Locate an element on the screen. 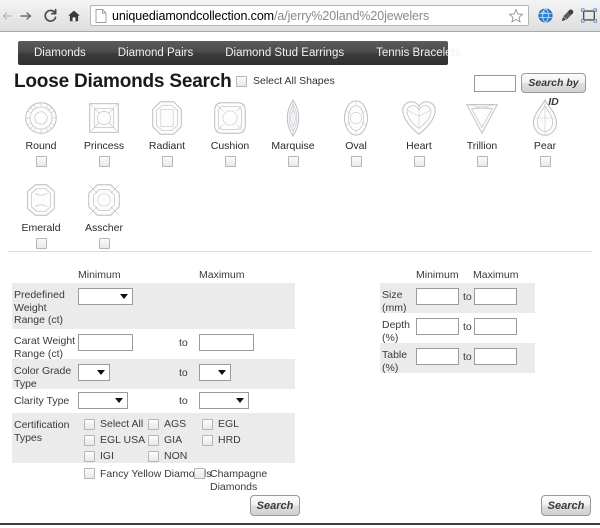 The image size is (600, 528). diamond-asscher-icon is located at coordinates (104, 200).